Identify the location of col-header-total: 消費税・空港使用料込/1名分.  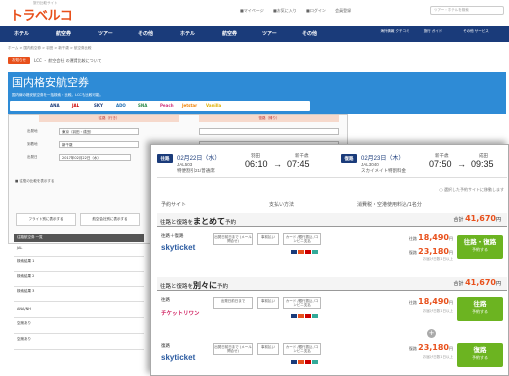
(389, 205).